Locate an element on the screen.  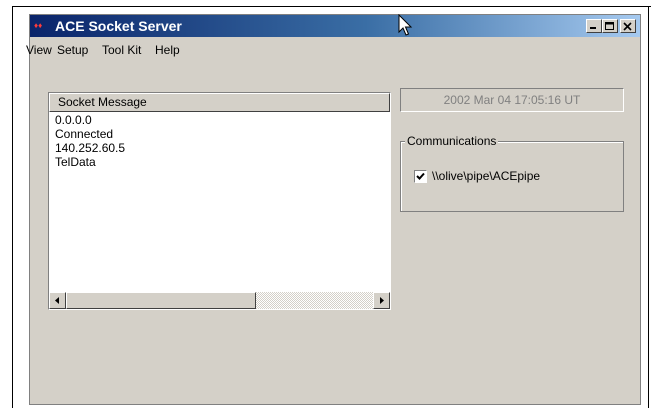
menu-setup: Setup is located at coordinates (72, 50).